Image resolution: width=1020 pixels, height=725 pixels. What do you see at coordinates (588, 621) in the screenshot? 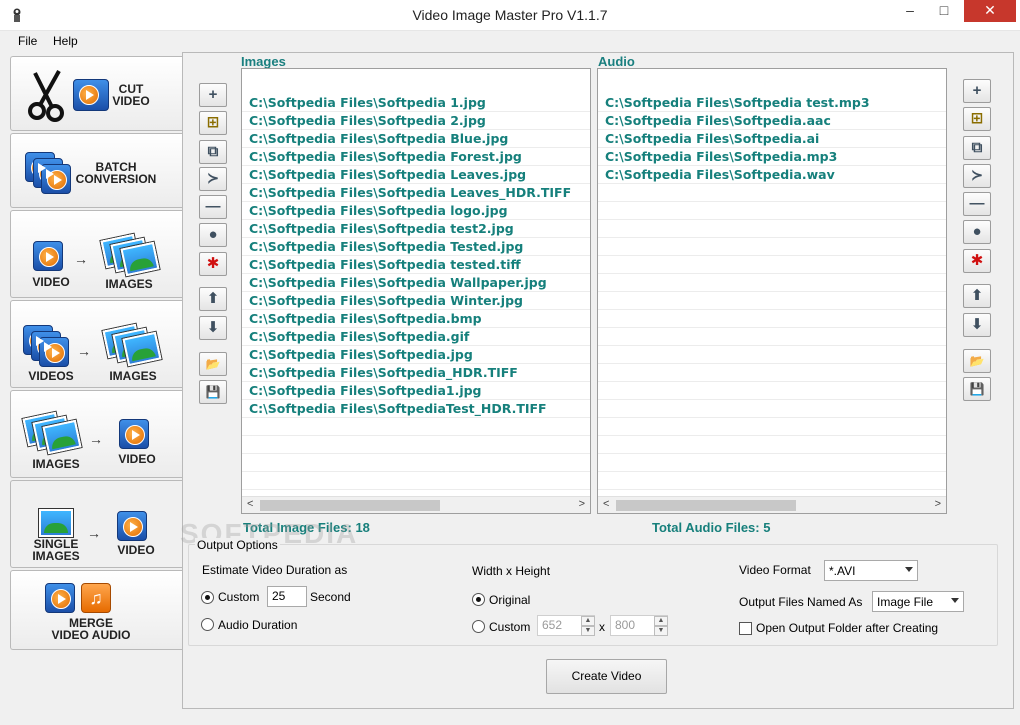
I see `width-spin-up: ▲` at bounding box center [588, 621].